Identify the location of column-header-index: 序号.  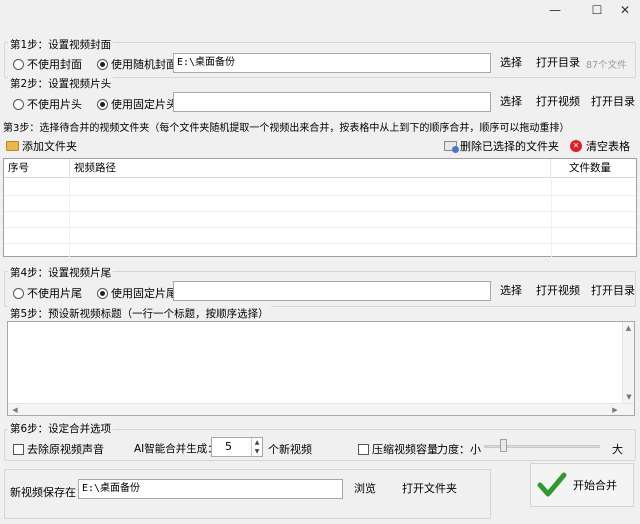
(36, 168).